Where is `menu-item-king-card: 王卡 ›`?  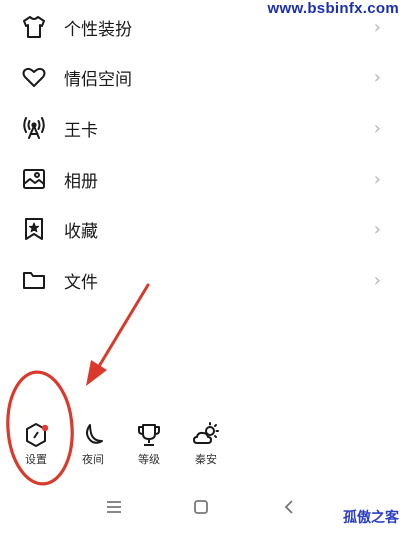 menu-item-king-card: 王卡 › is located at coordinates (202, 128).